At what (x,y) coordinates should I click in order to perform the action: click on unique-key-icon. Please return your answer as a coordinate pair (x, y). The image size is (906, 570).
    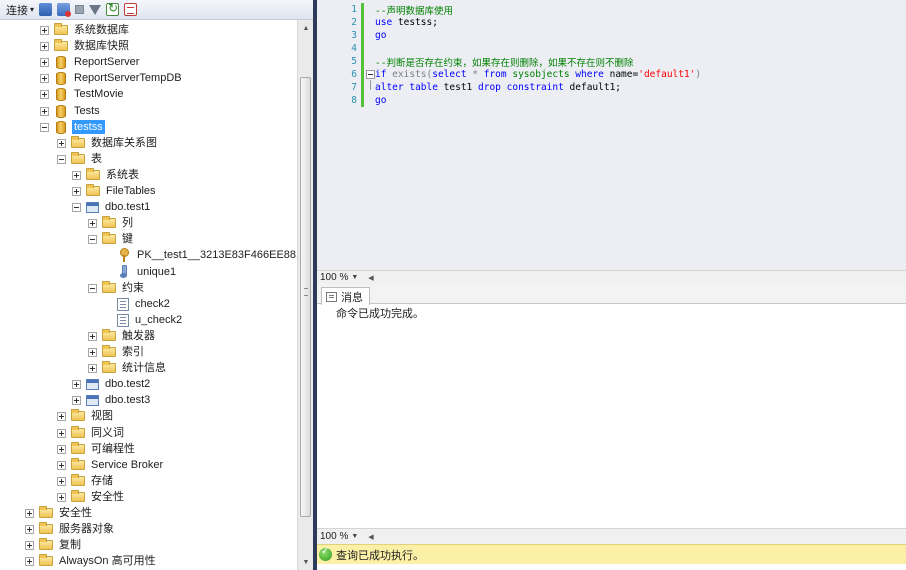
    Looking at the image, I should click on (124, 272).